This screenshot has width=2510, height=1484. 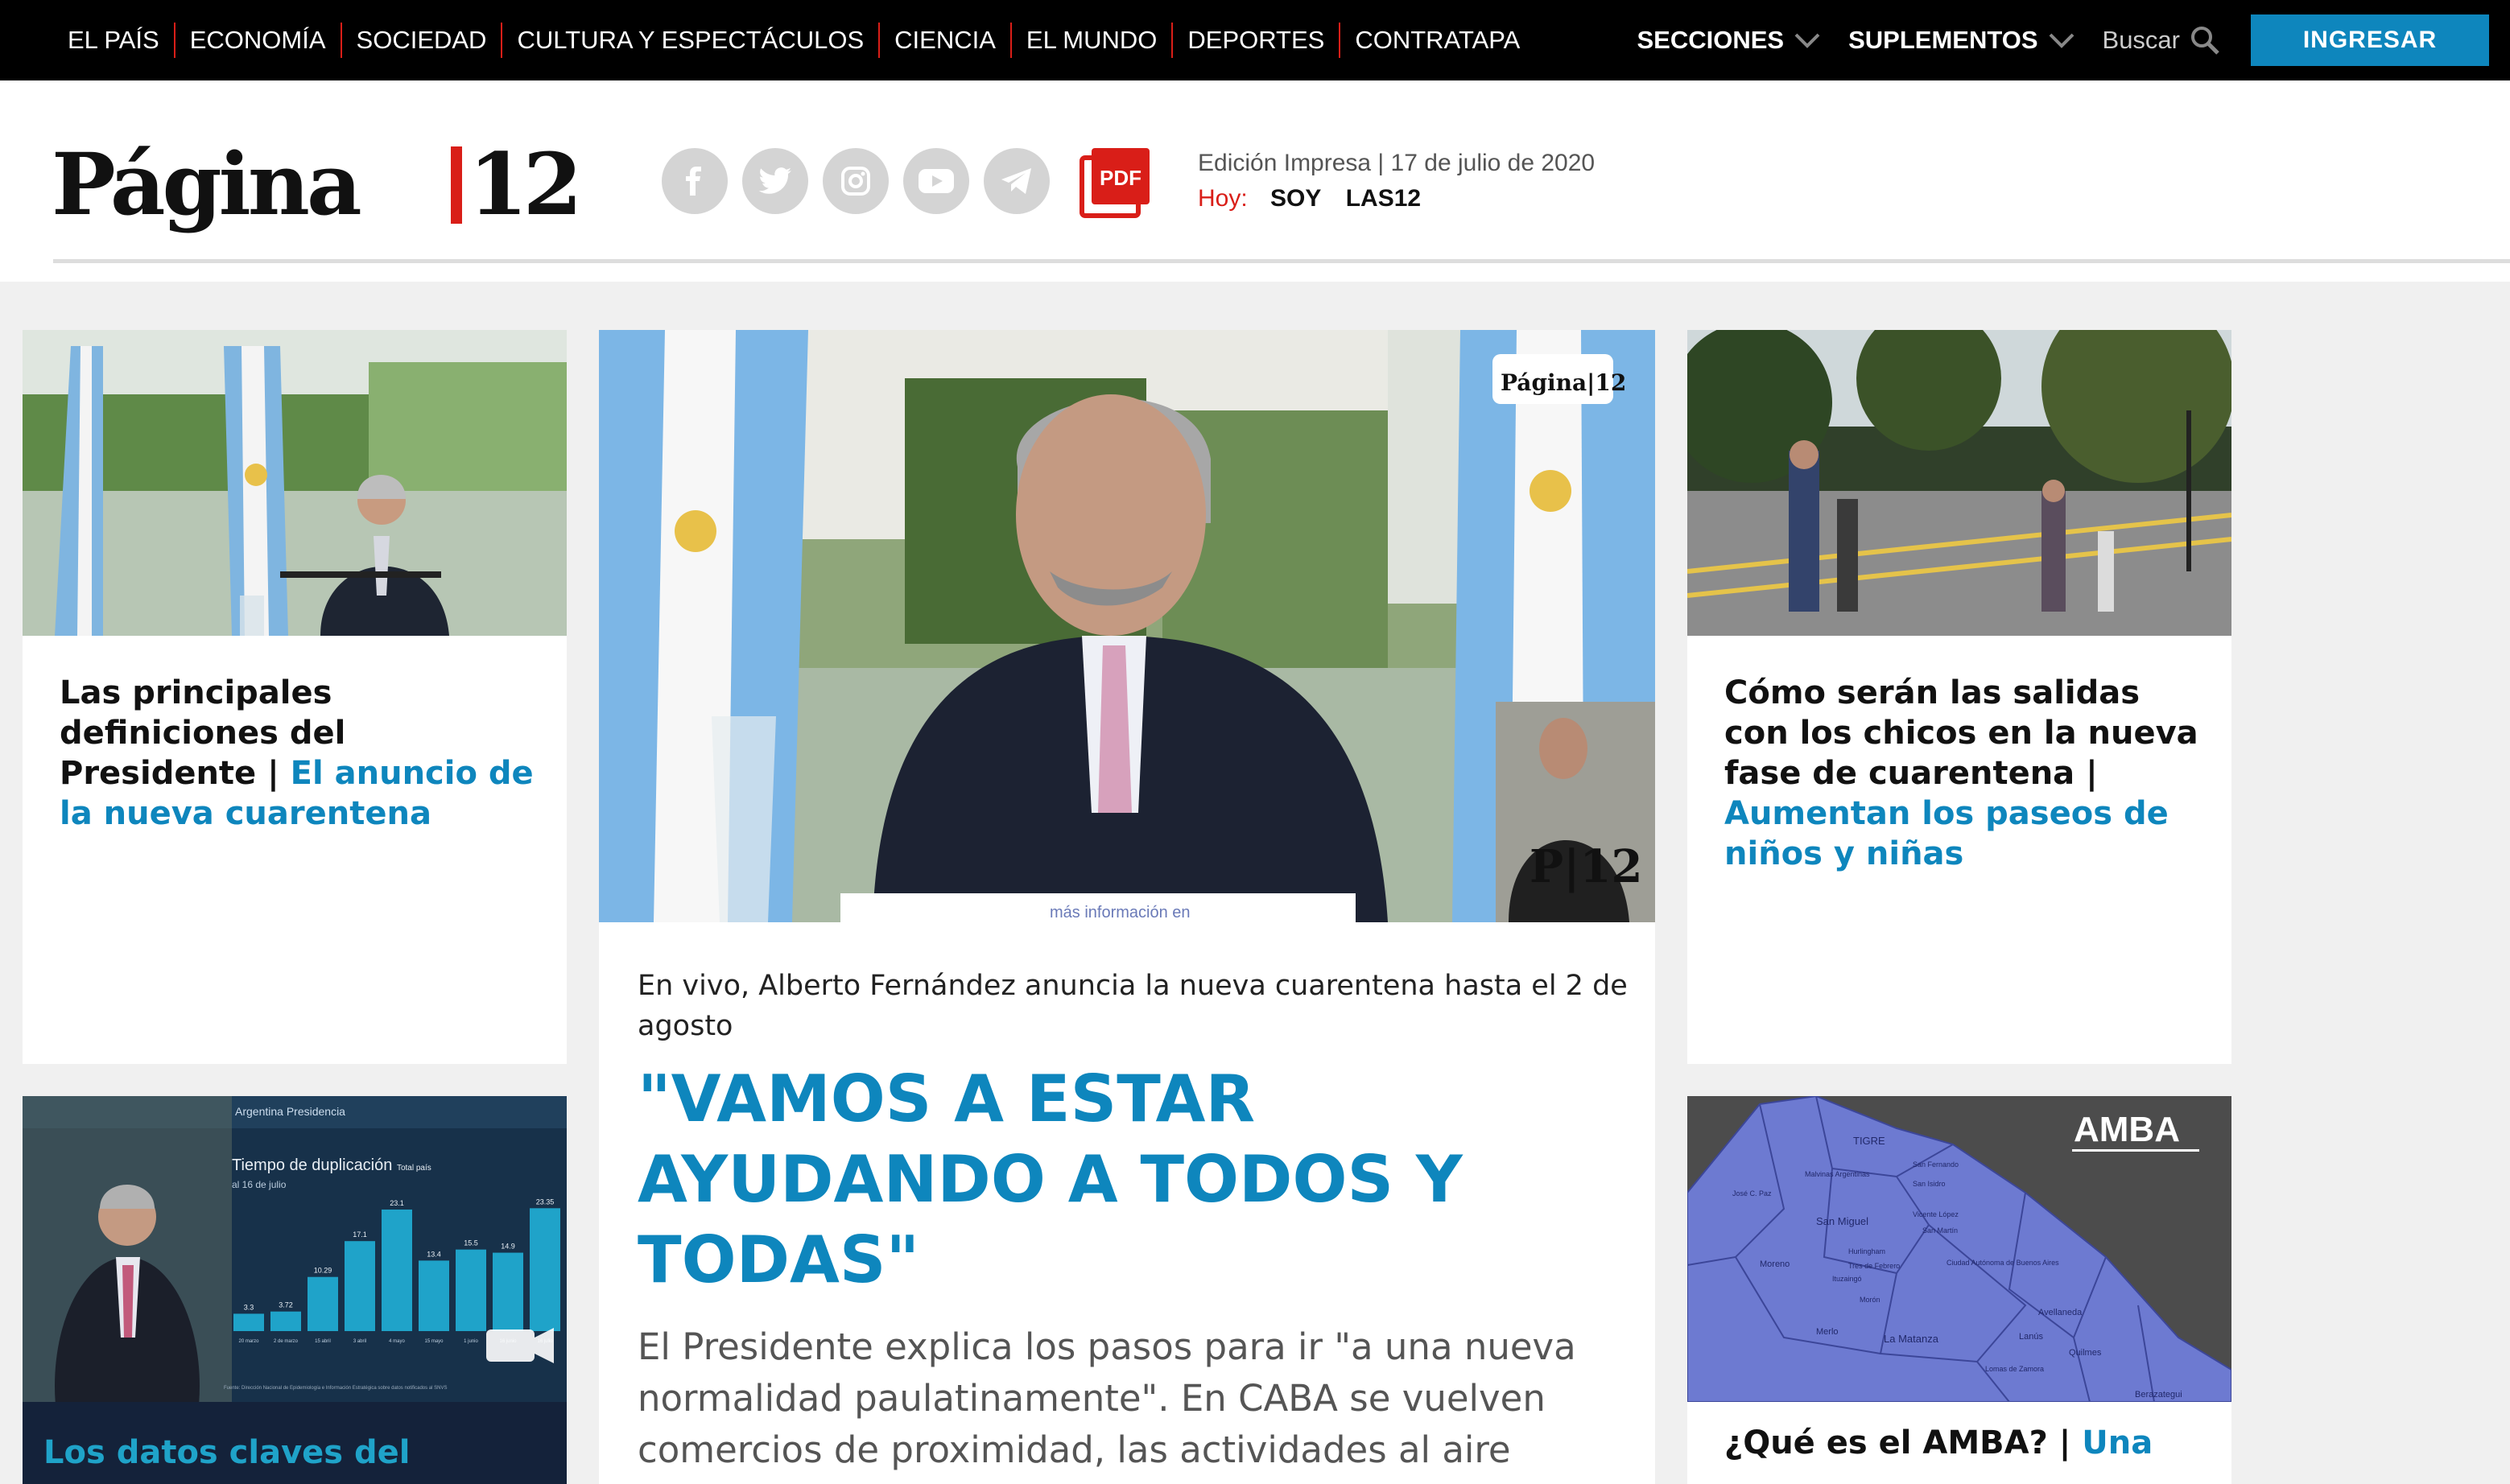 What do you see at coordinates (1223, 198) in the screenshot?
I see `hoy-label: Hoy:` at bounding box center [1223, 198].